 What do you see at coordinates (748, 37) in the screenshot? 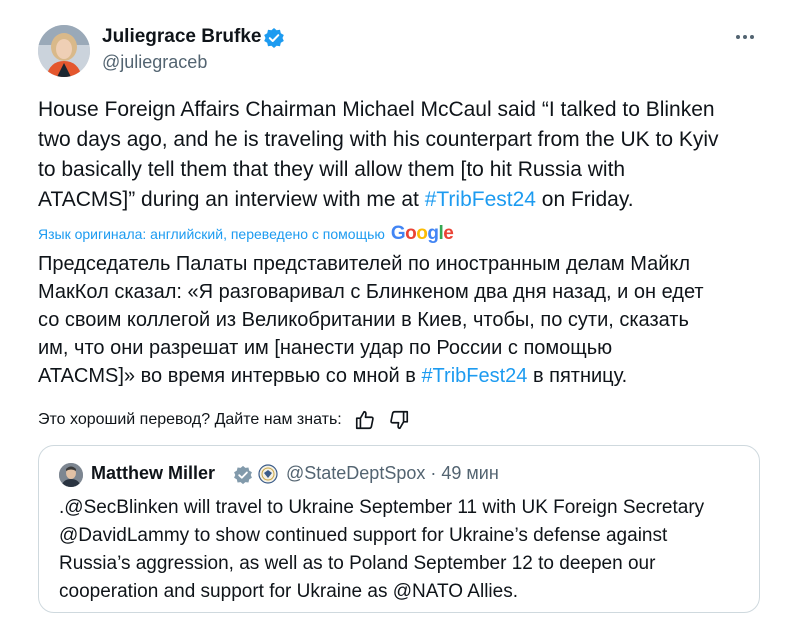
I see `more-options-button` at bounding box center [748, 37].